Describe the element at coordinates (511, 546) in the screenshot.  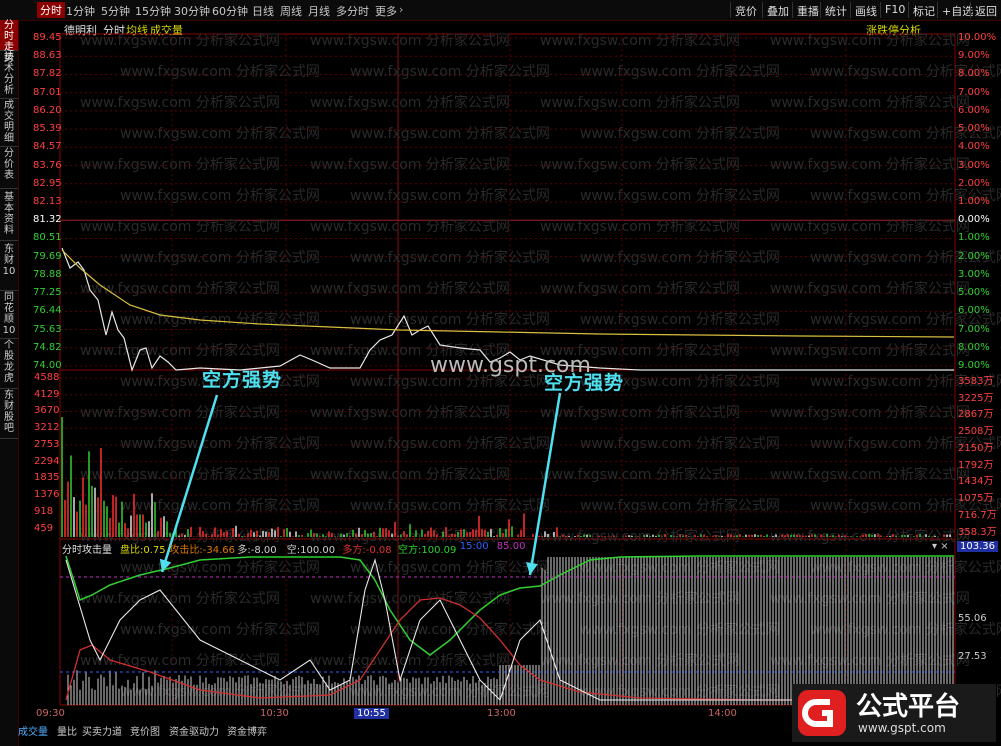
I see `indicator-value: 85.00` at that location.